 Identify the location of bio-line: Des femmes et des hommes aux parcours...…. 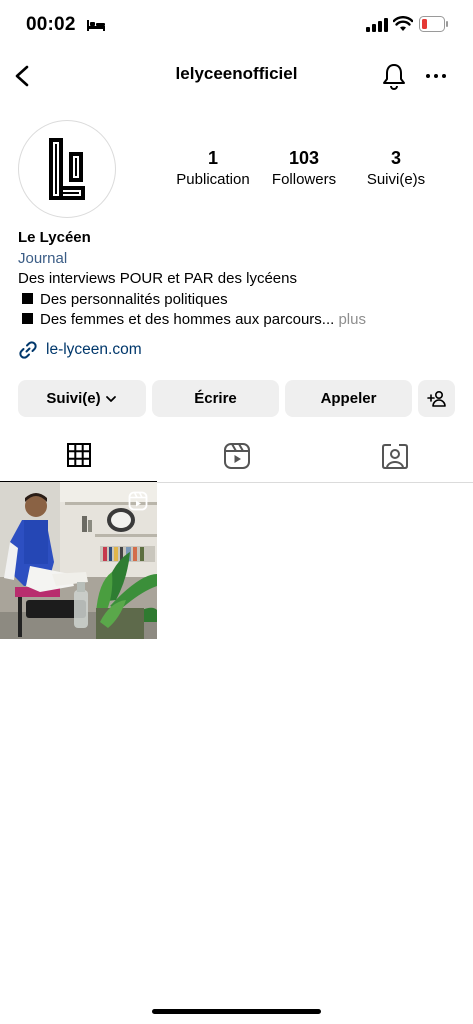
(238, 320).